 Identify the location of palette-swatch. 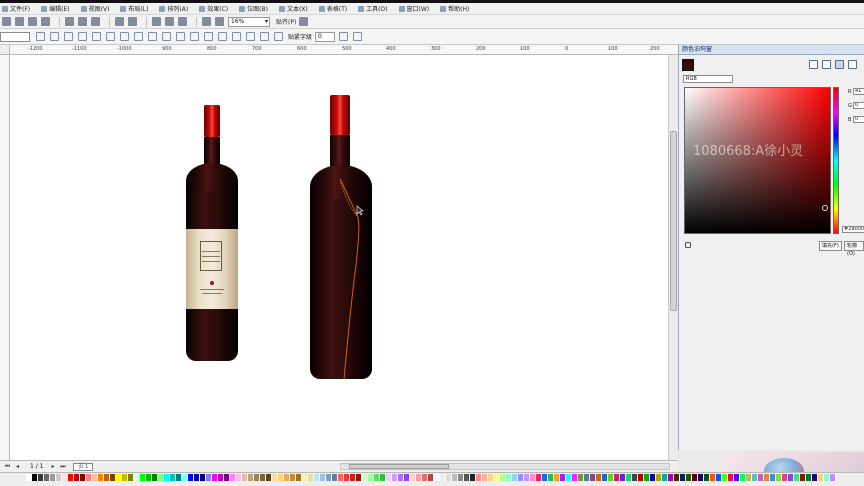
(833, 477).